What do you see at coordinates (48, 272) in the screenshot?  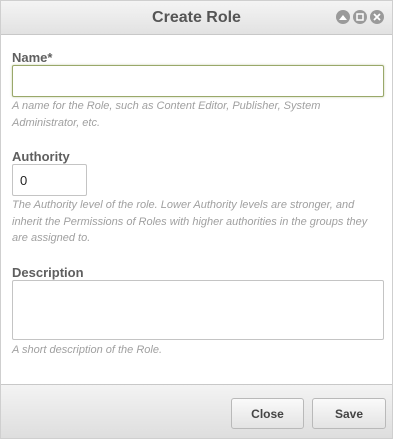 I see `description-label: Description` at bounding box center [48, 272].